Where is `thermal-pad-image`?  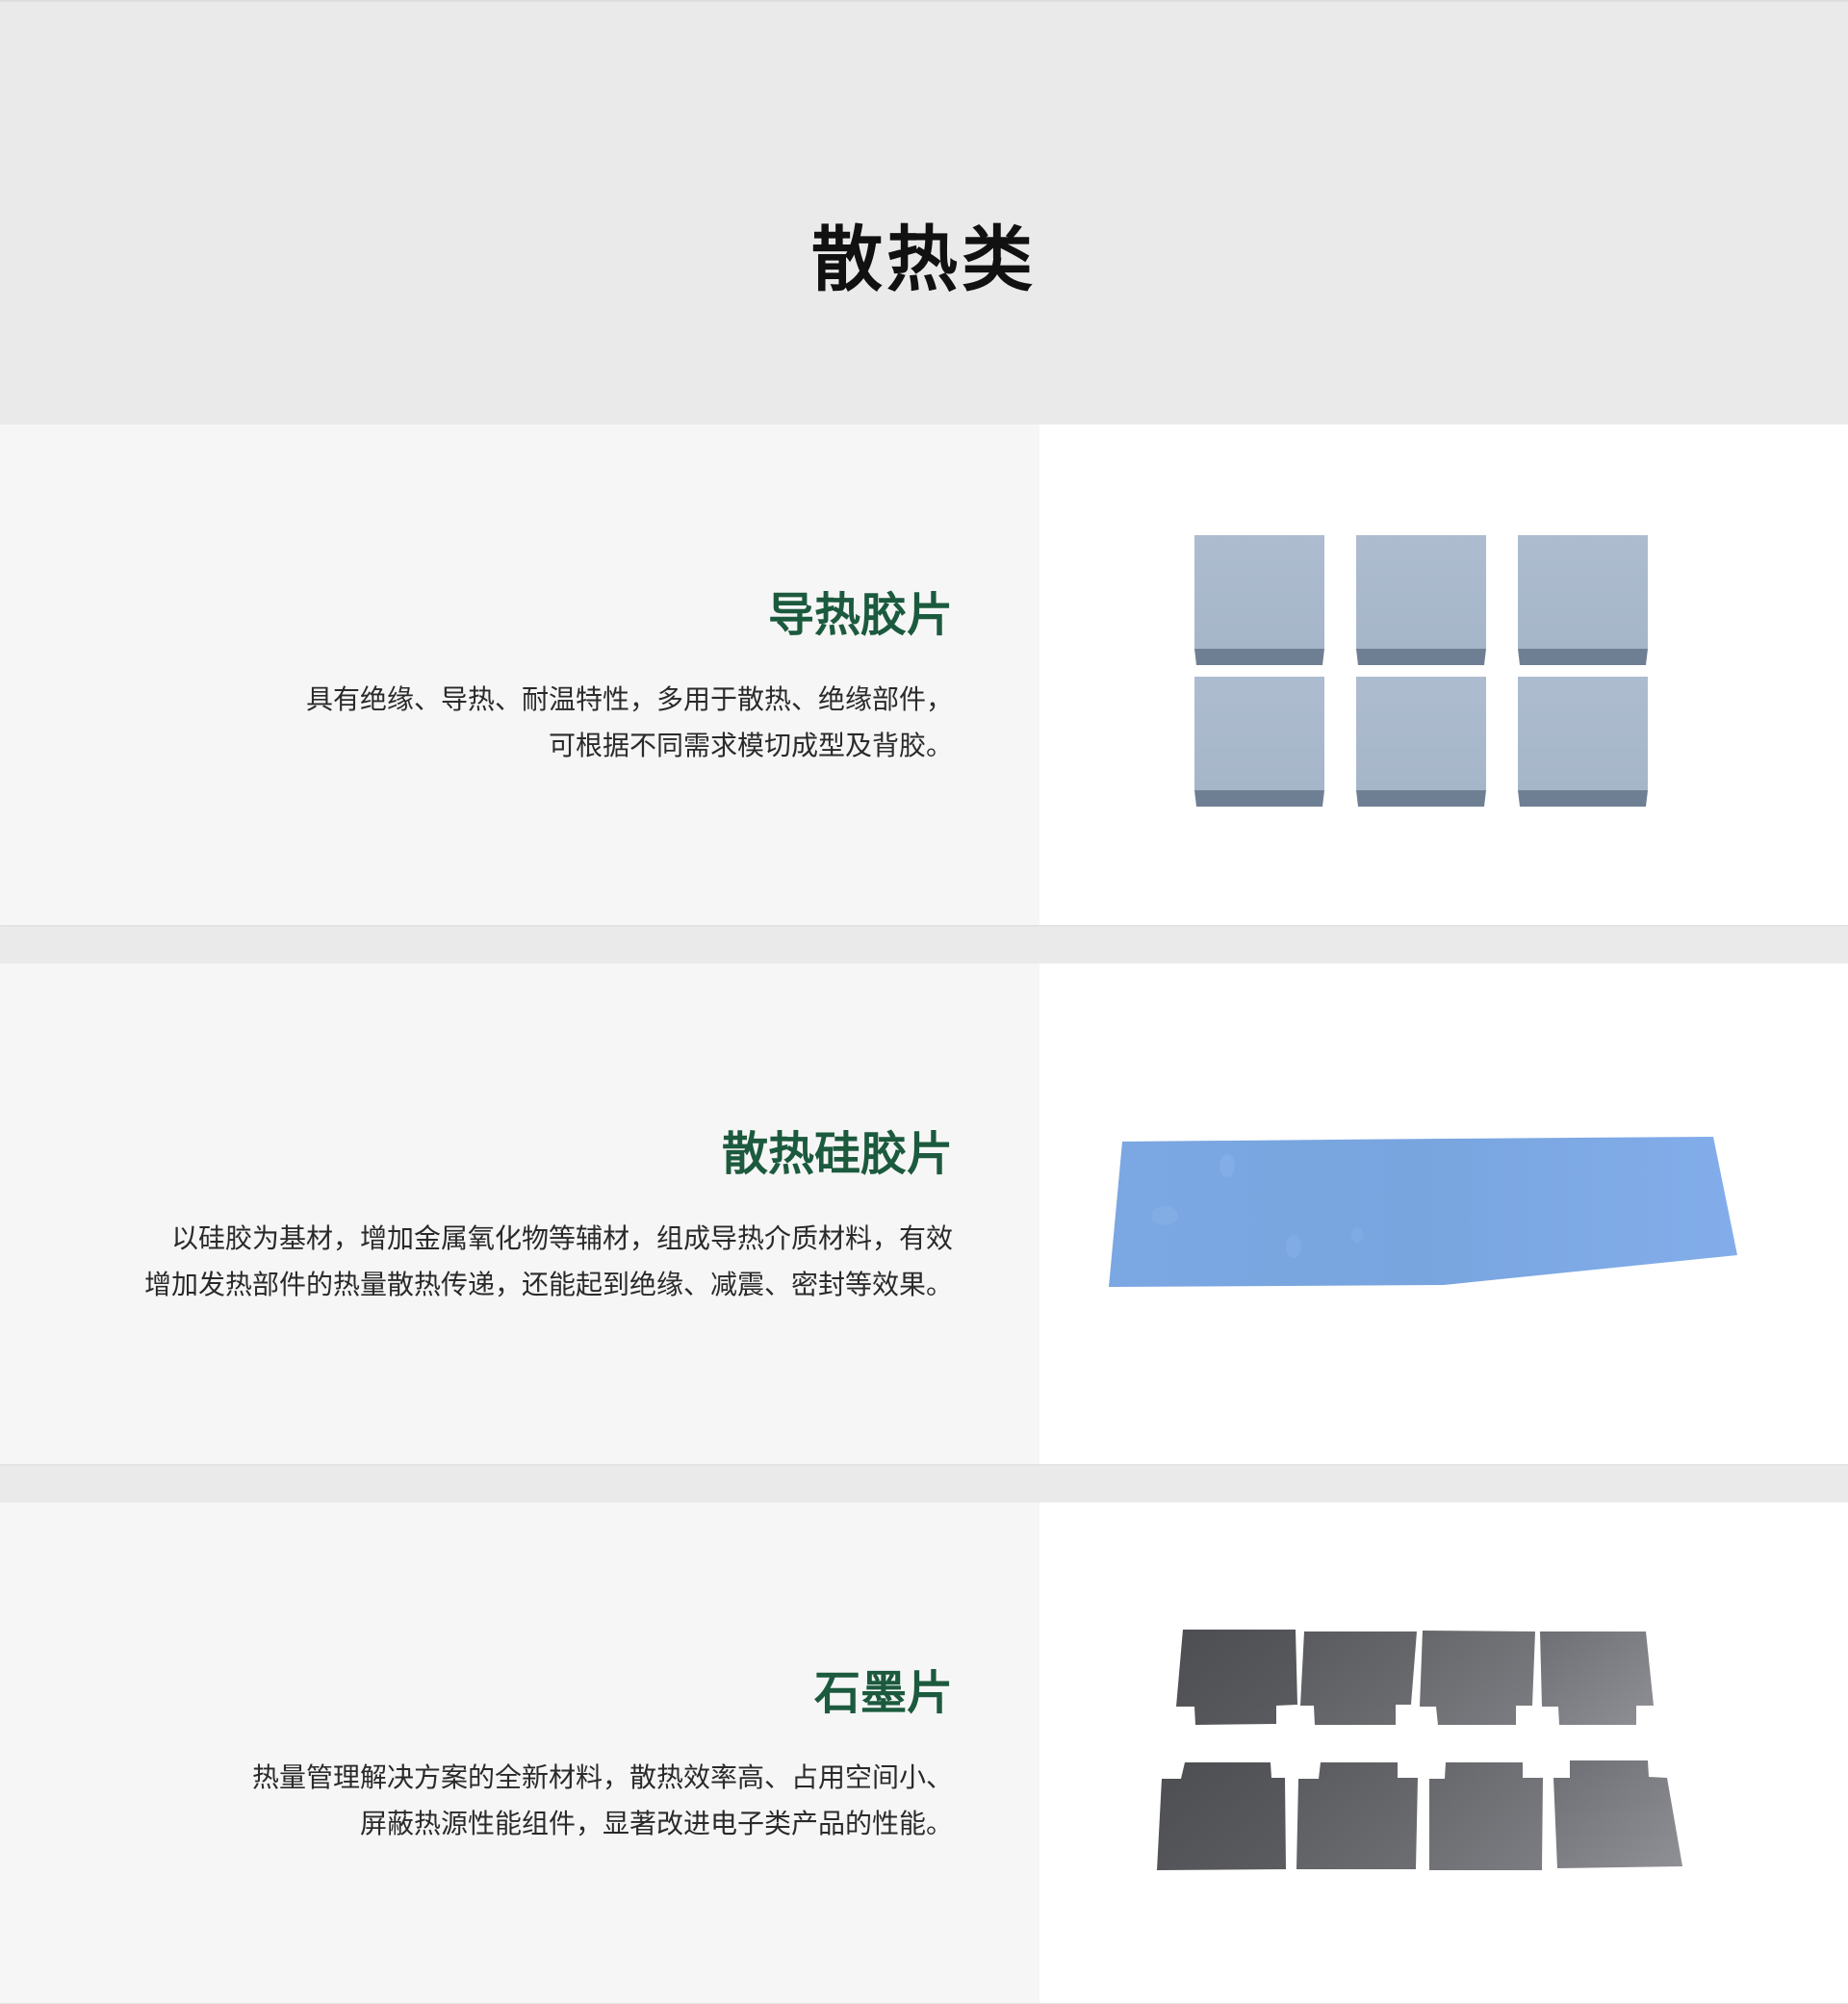
thermal-pad-image is located at coordinates (1421, 671).